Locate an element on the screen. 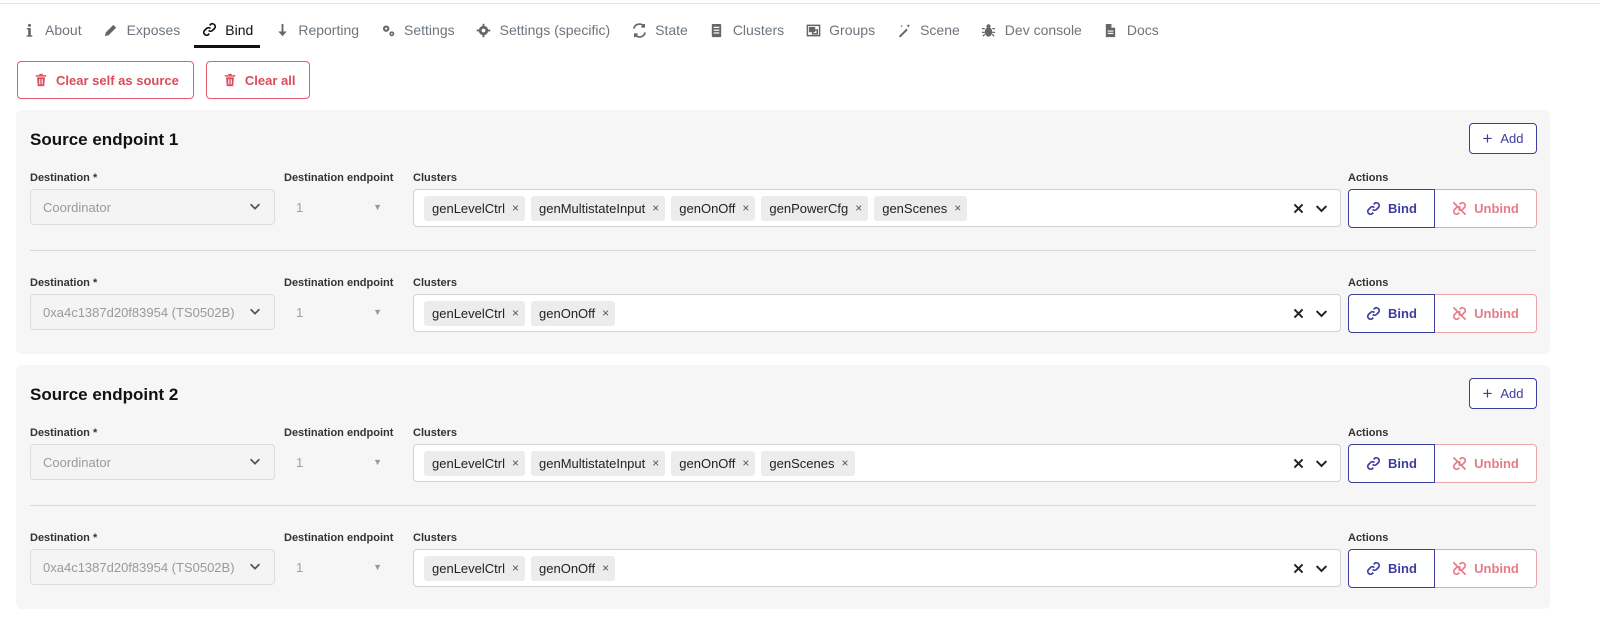  cluster-chip-label: genOnOff is located at coordinates (707, 208).